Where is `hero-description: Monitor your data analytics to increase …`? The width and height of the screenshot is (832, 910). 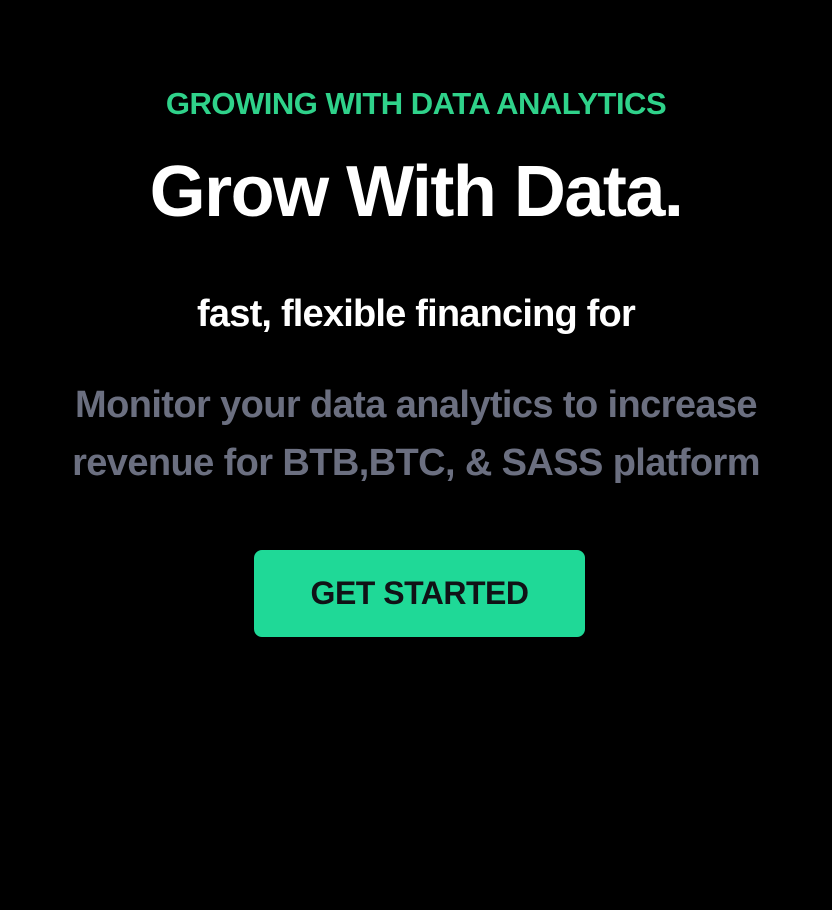 hero-description: Monitor your data analytics to increase … is located at coordinates (416, 434).